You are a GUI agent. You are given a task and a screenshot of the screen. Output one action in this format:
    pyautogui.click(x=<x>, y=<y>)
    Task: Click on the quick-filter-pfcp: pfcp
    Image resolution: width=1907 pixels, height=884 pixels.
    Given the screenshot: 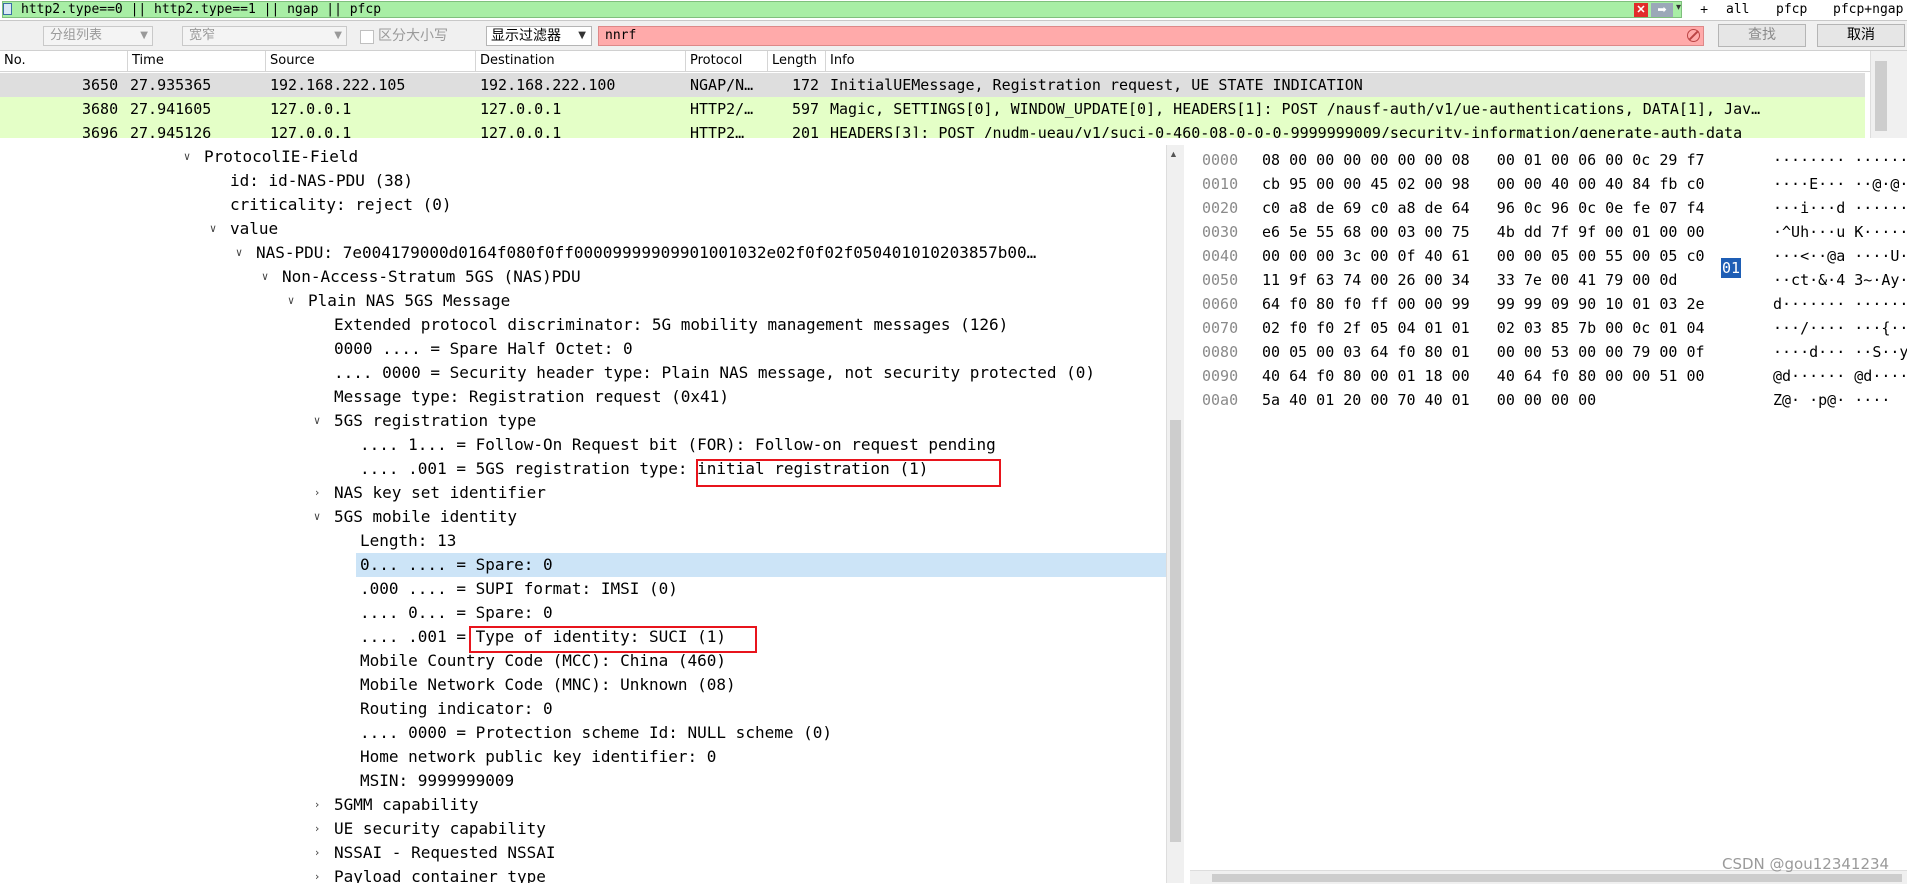 What is the action you would take?
    pyautogui.click(x=1791, y=10)
    